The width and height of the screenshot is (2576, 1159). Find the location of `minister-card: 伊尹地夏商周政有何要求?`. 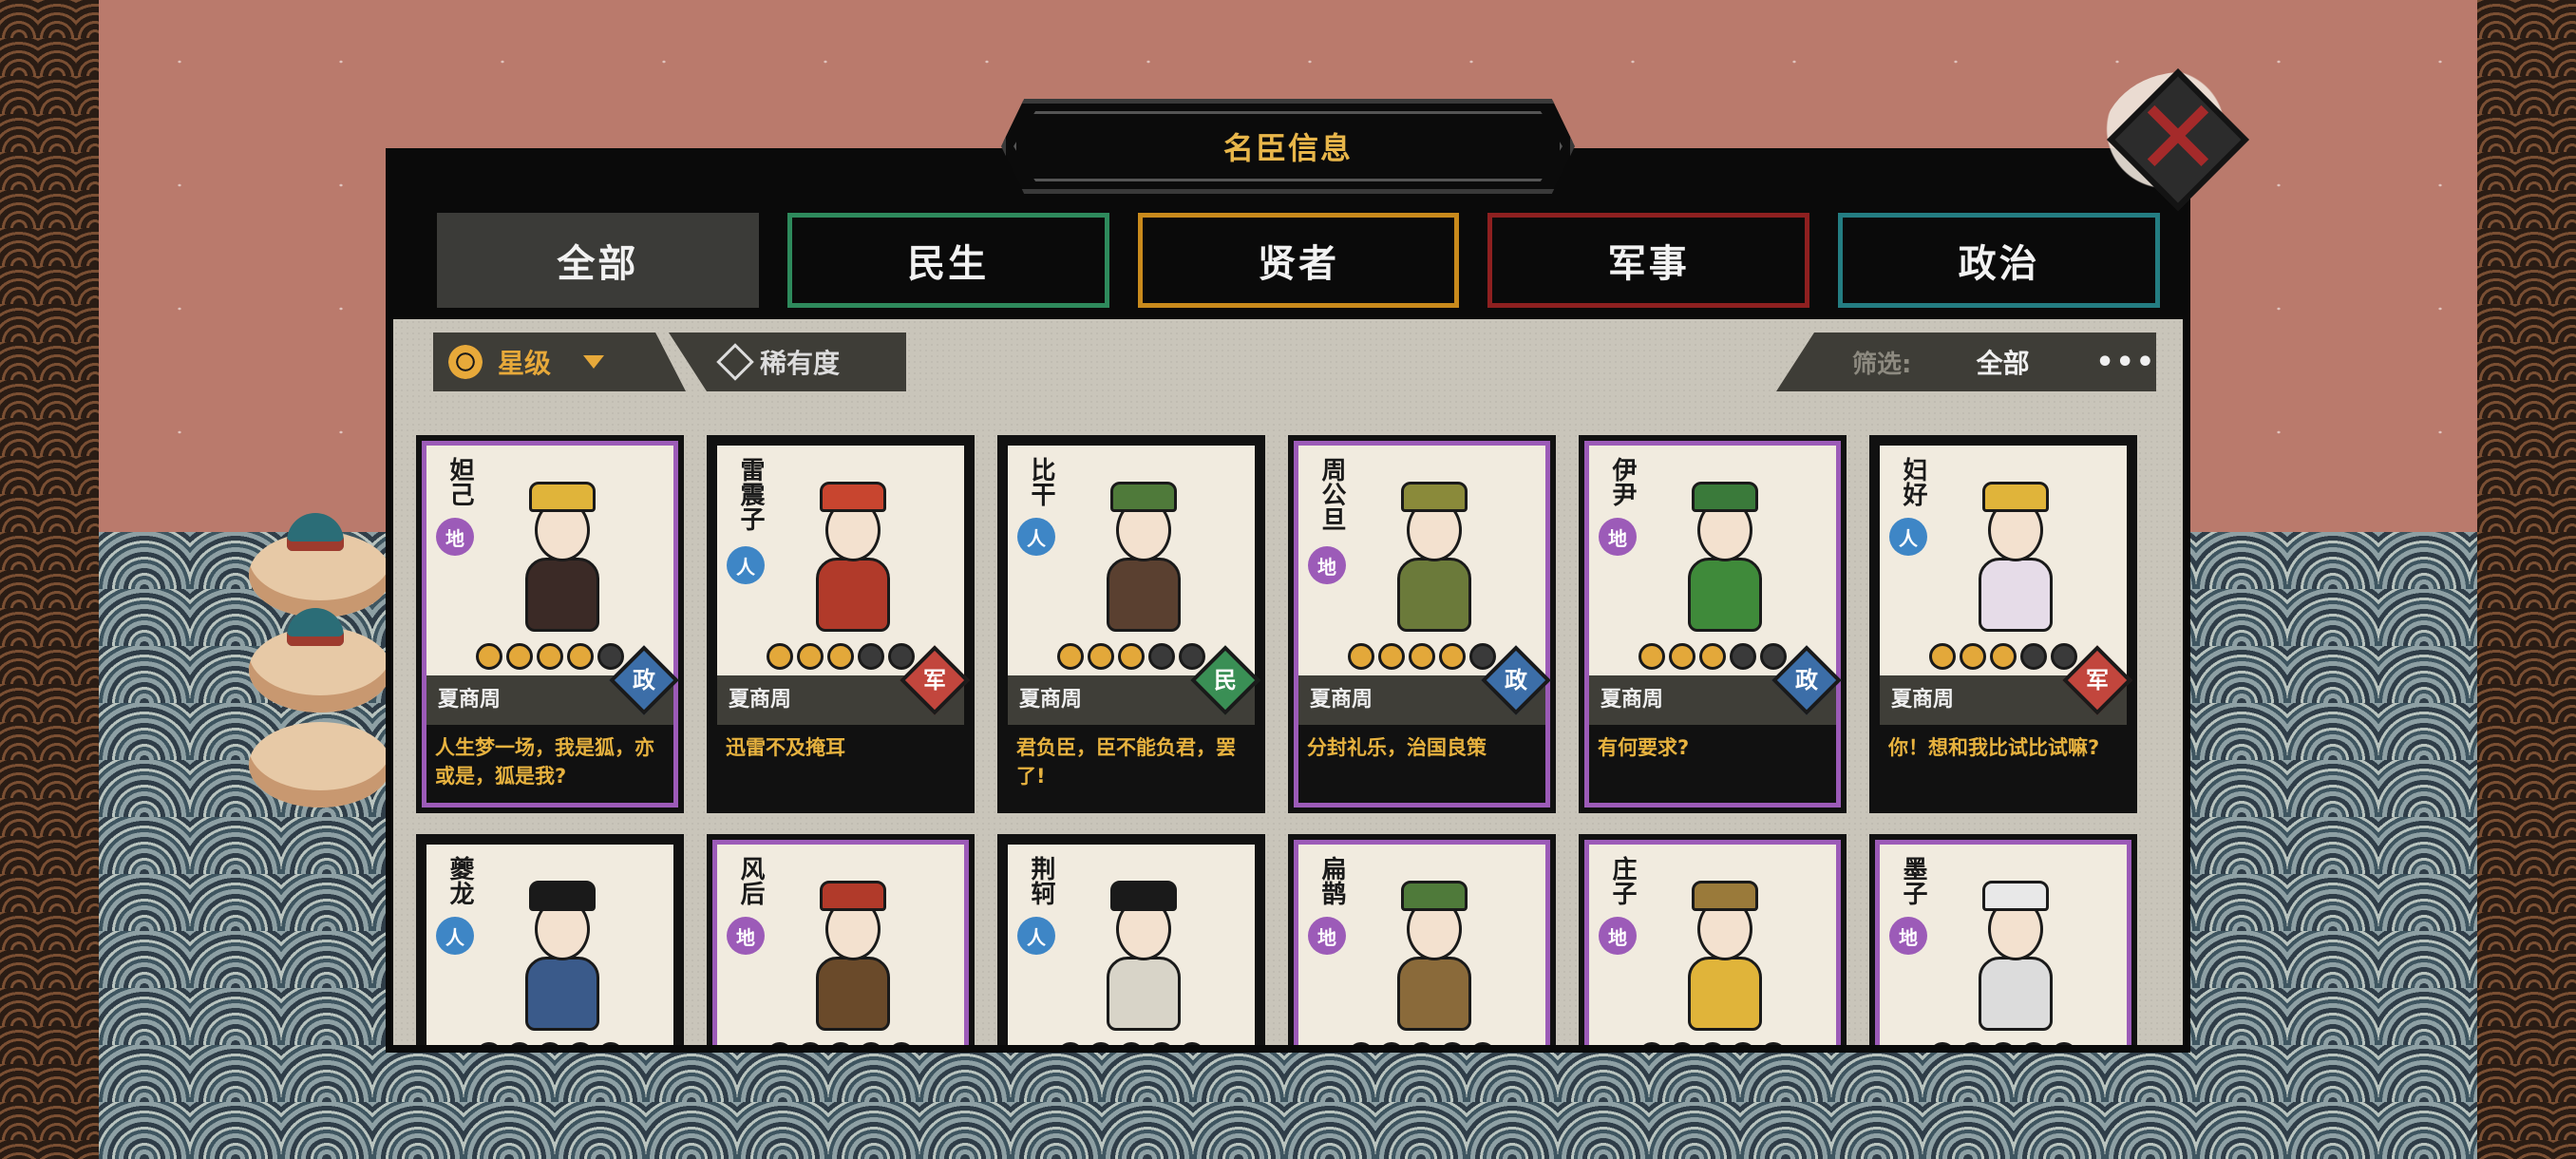

minister-card: 伊尹地夏商周政有何要求? is located at coordinates (1713, 624).